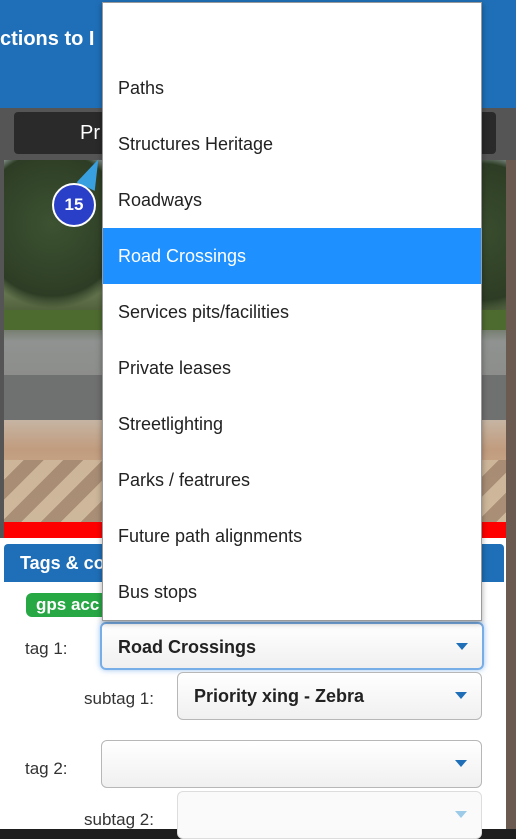 The image size is (516, 839). I want to click on tag2-select, so click(291, 764).